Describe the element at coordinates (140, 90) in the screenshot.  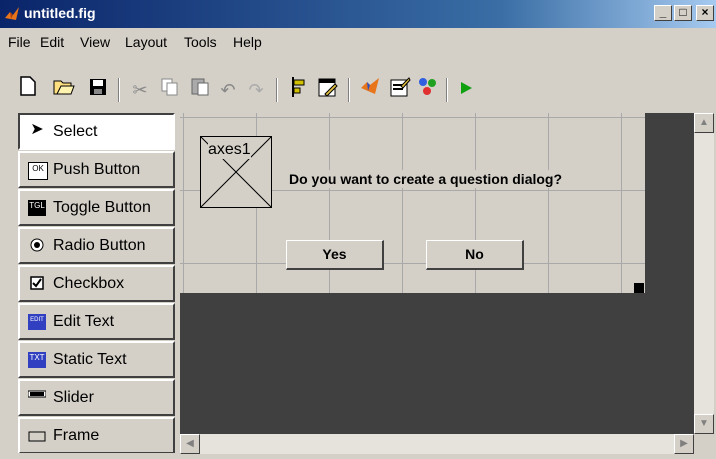
I see `cut-icon: ✂` at that location.